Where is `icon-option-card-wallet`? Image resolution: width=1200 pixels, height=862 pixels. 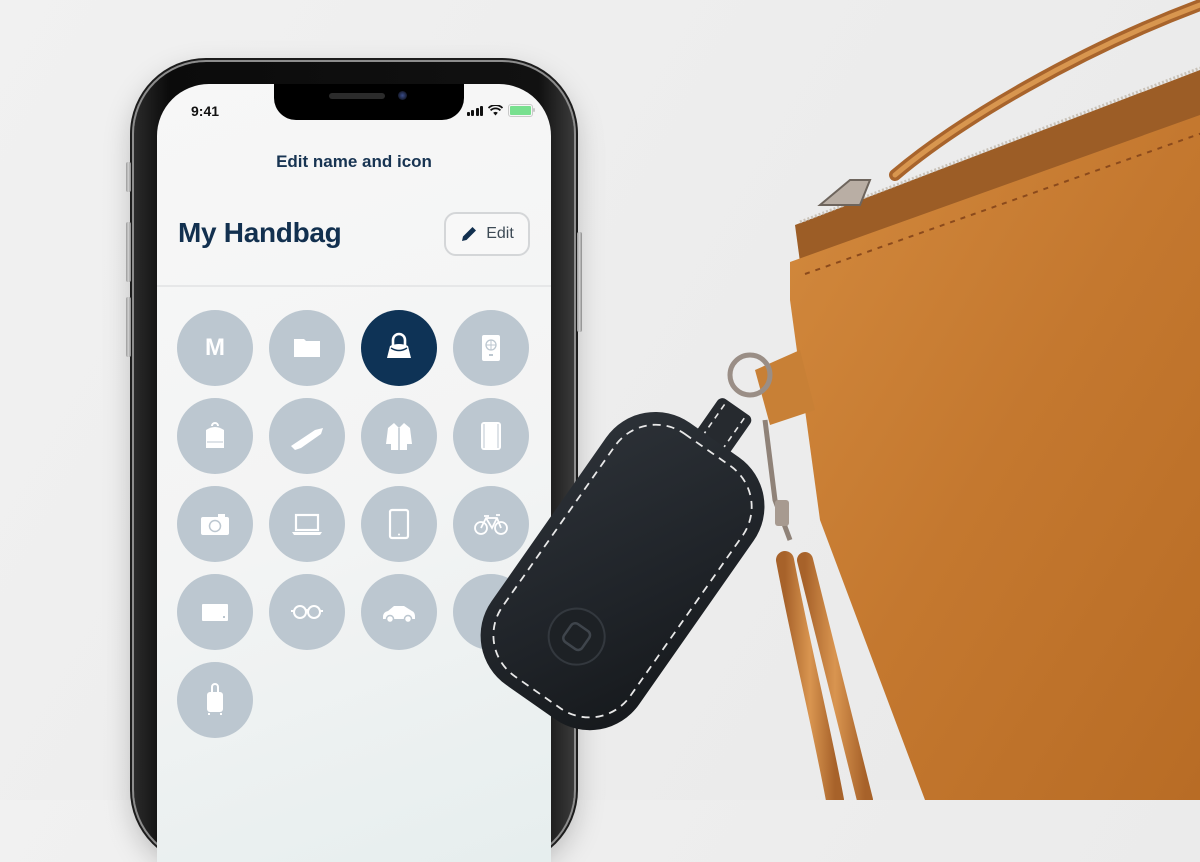
icon-option-card-wallet is located at coordinates (215, 612).